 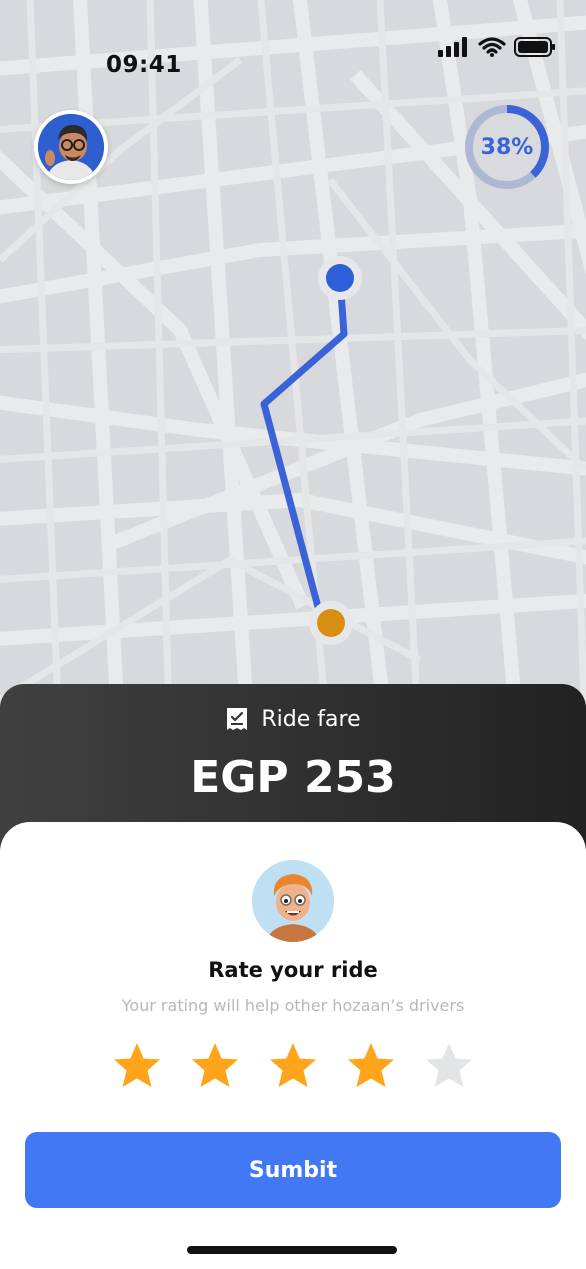 I want to click on receipt-icon, so click(x=237, y=719).